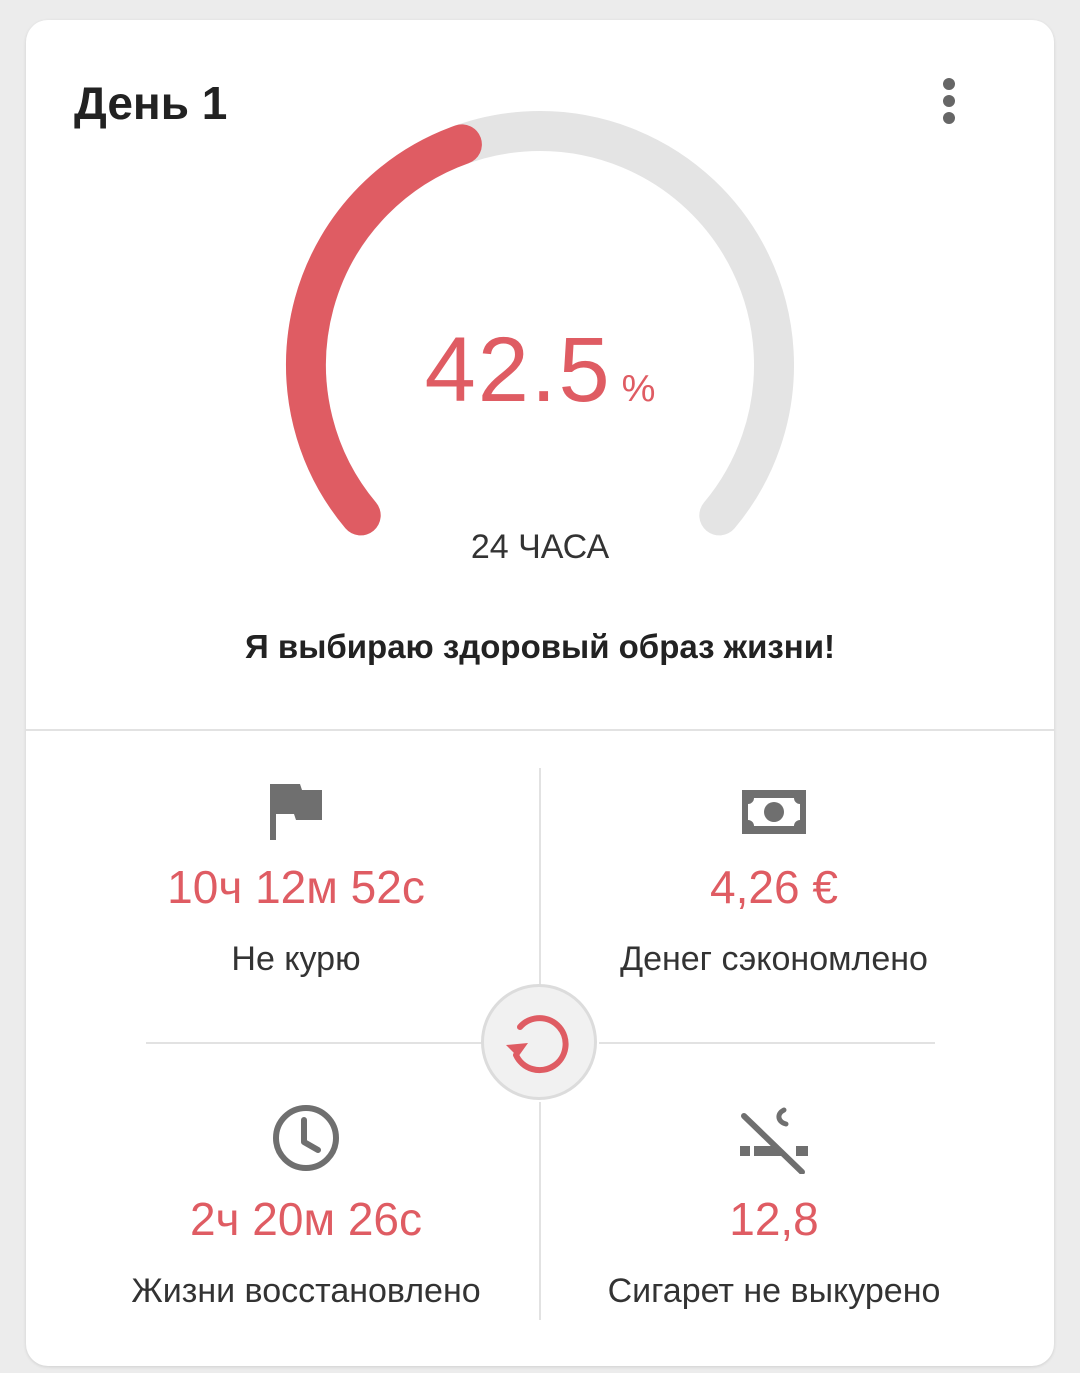 Image resolution: width=1080 pixels, height=1373 pixels. I want to click on progress-value: 42.5, so click(518, 370).